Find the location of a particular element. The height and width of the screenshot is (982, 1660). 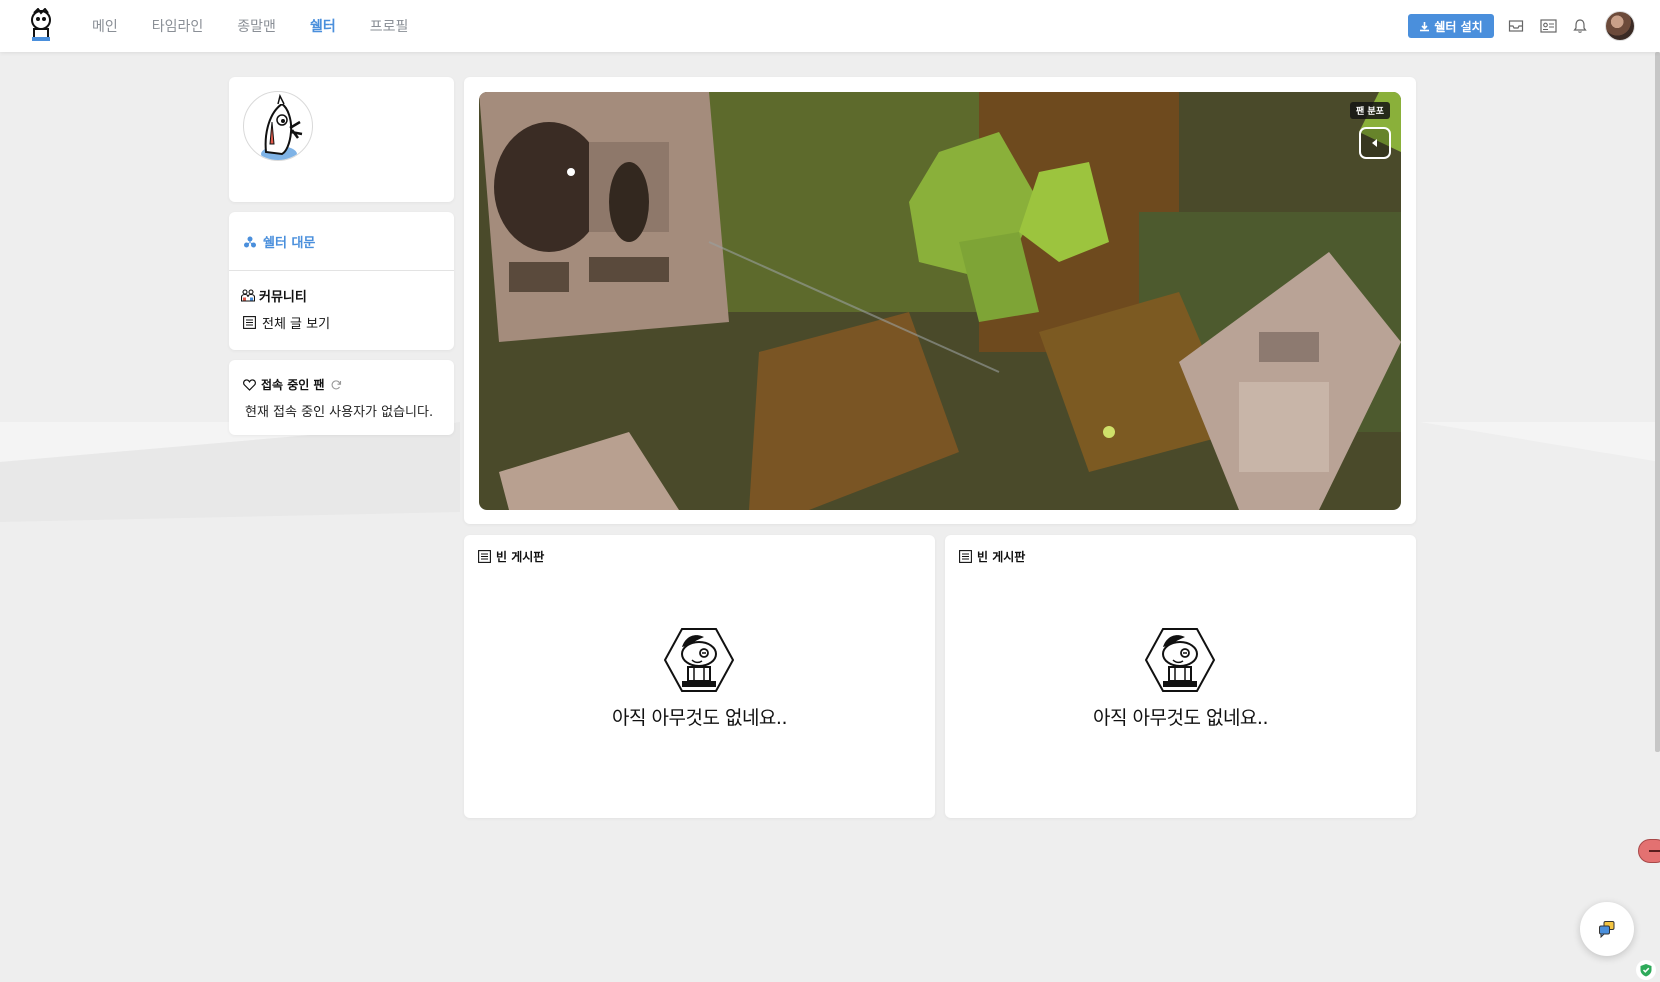

online-fans-label: 접속 중인 팬 is located at coordinates (293, 385).